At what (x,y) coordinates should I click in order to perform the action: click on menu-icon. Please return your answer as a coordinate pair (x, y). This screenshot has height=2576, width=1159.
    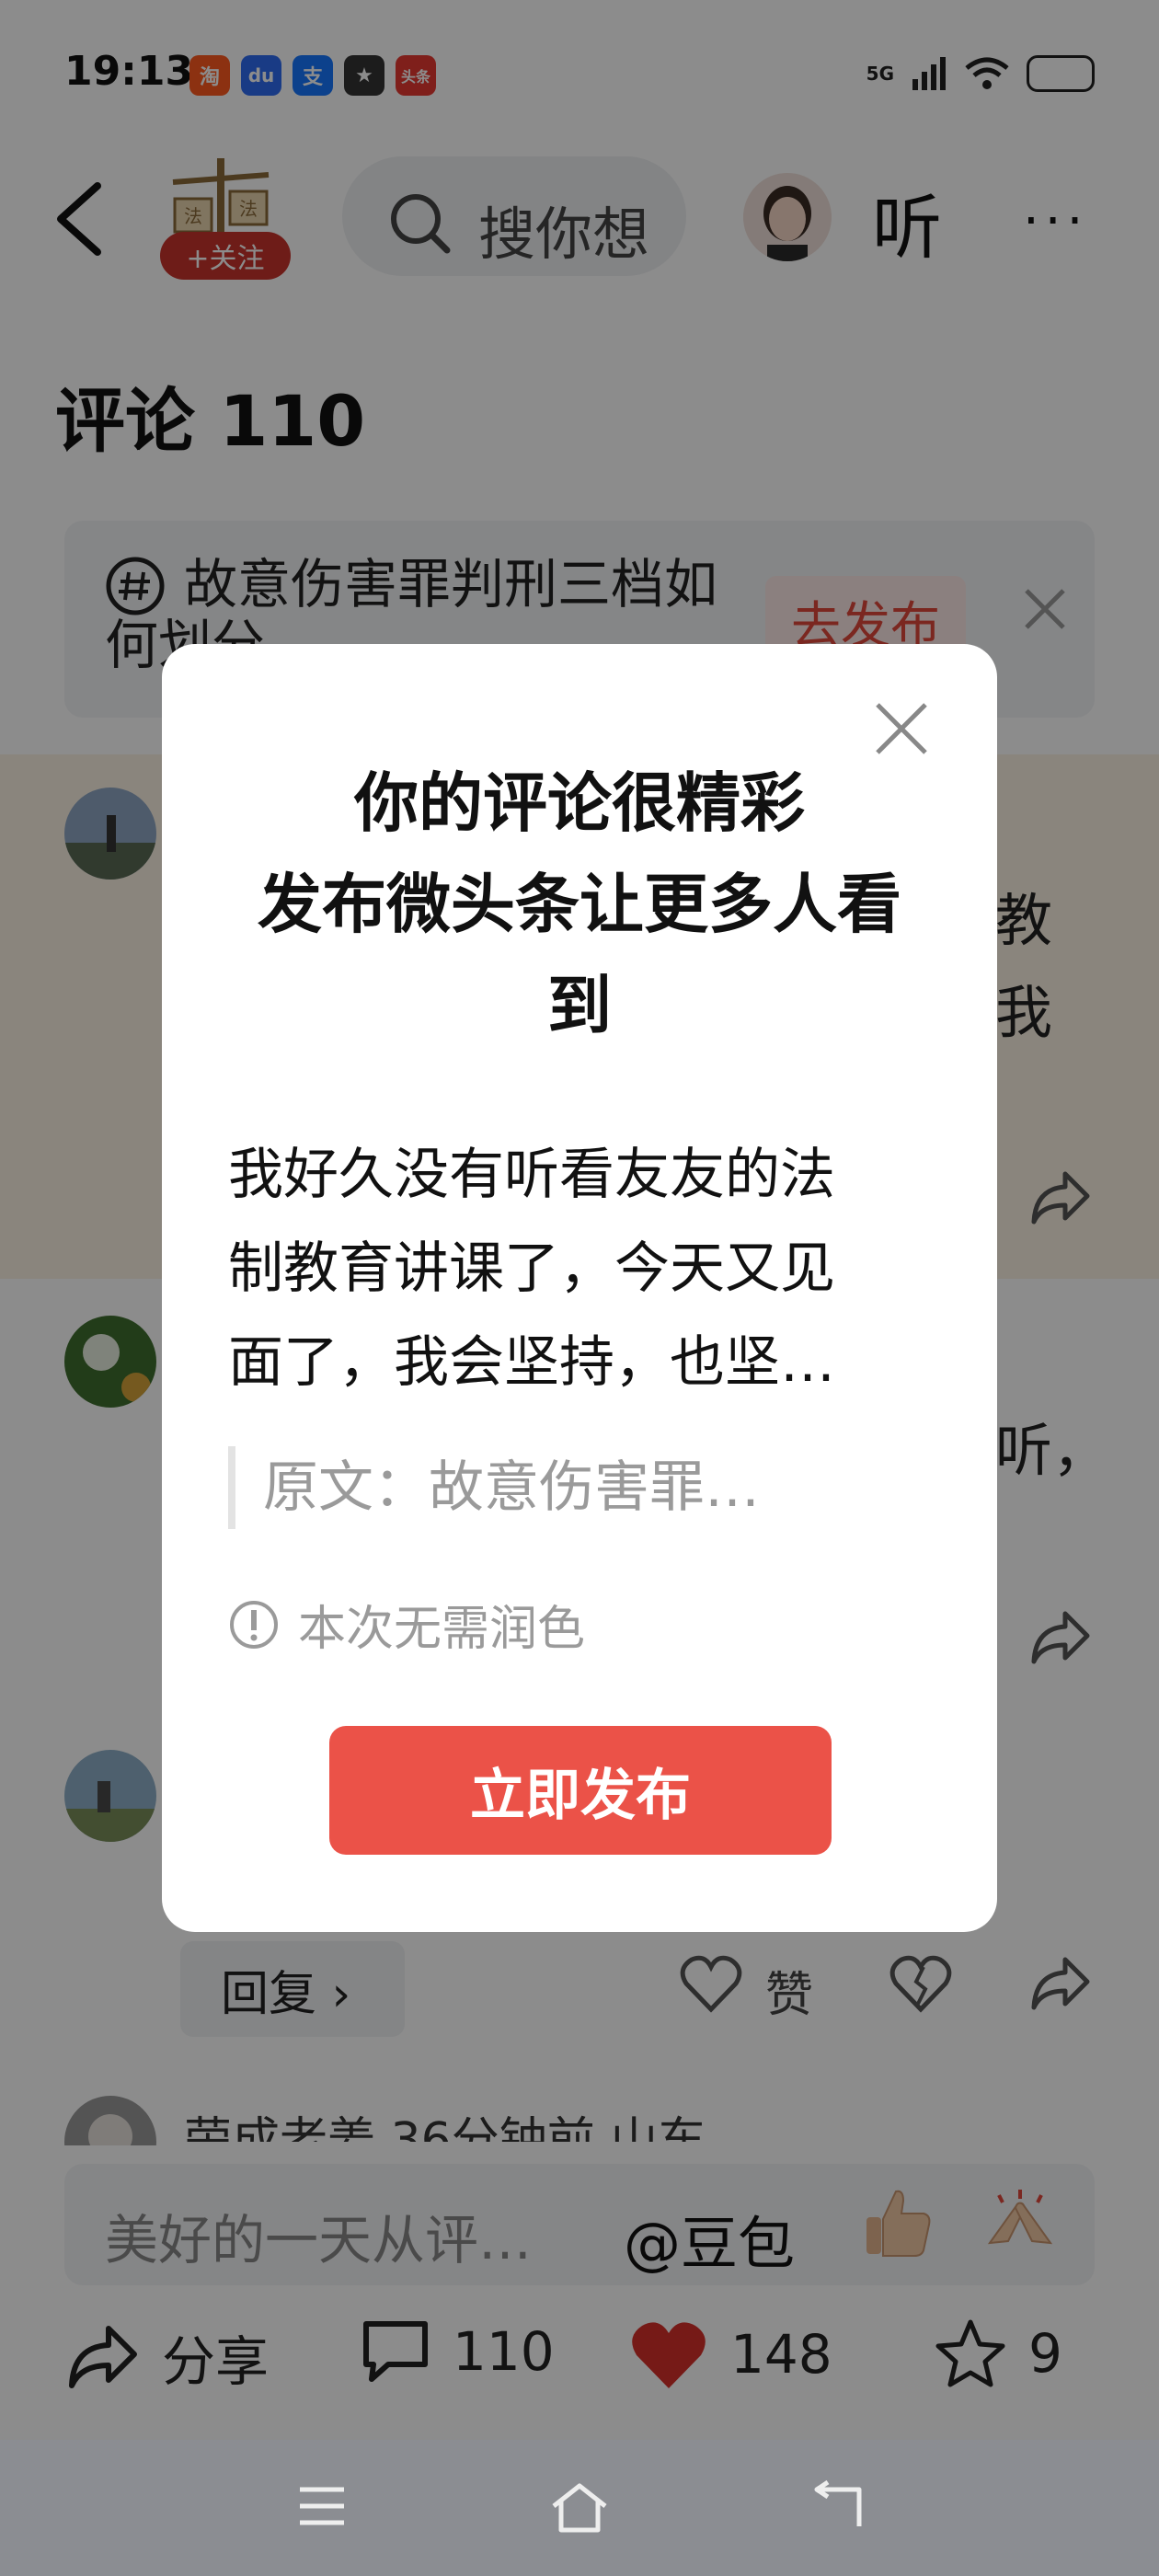
    Looking at the image, I should click on (322, 2506).